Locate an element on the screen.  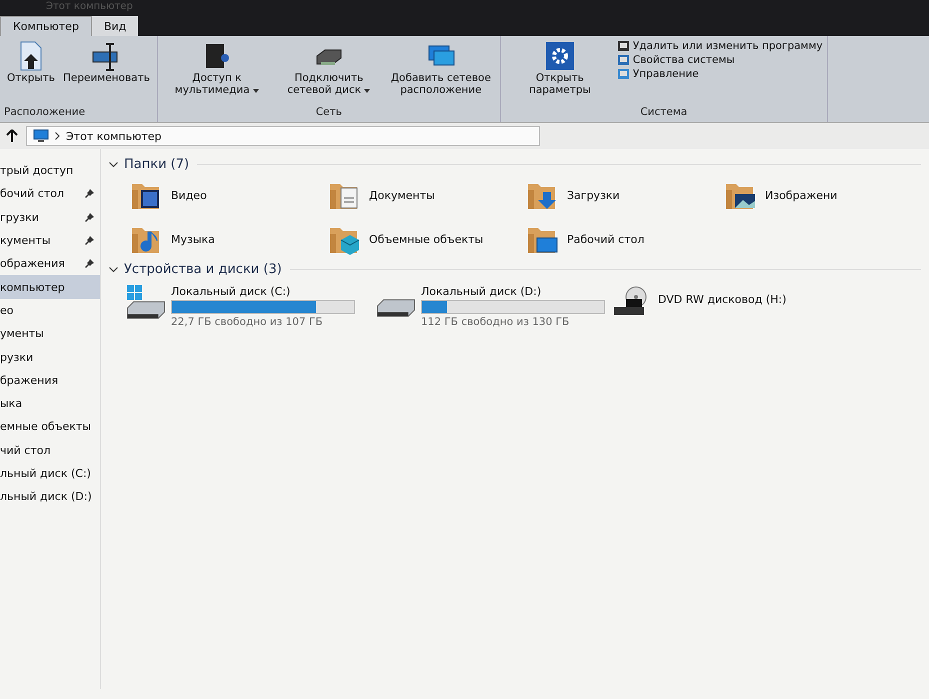
windows-logo-icon is located at coordinates (135, 293).